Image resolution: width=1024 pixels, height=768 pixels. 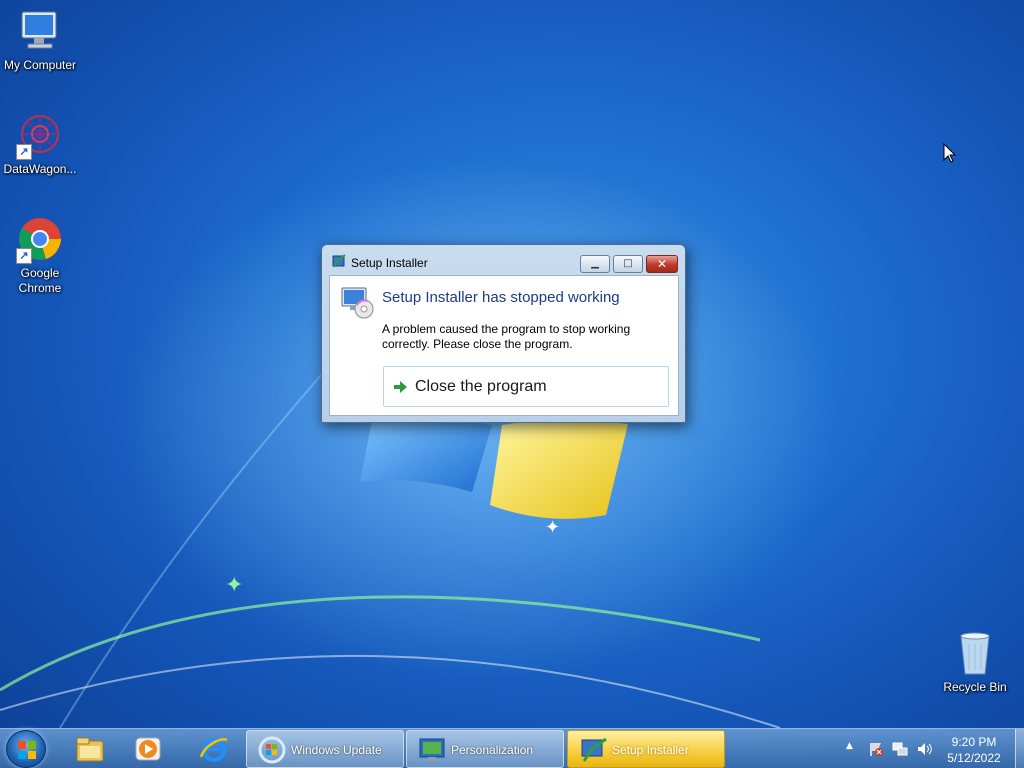 I want to click on media-player-icon, so click(x=148, y=749).